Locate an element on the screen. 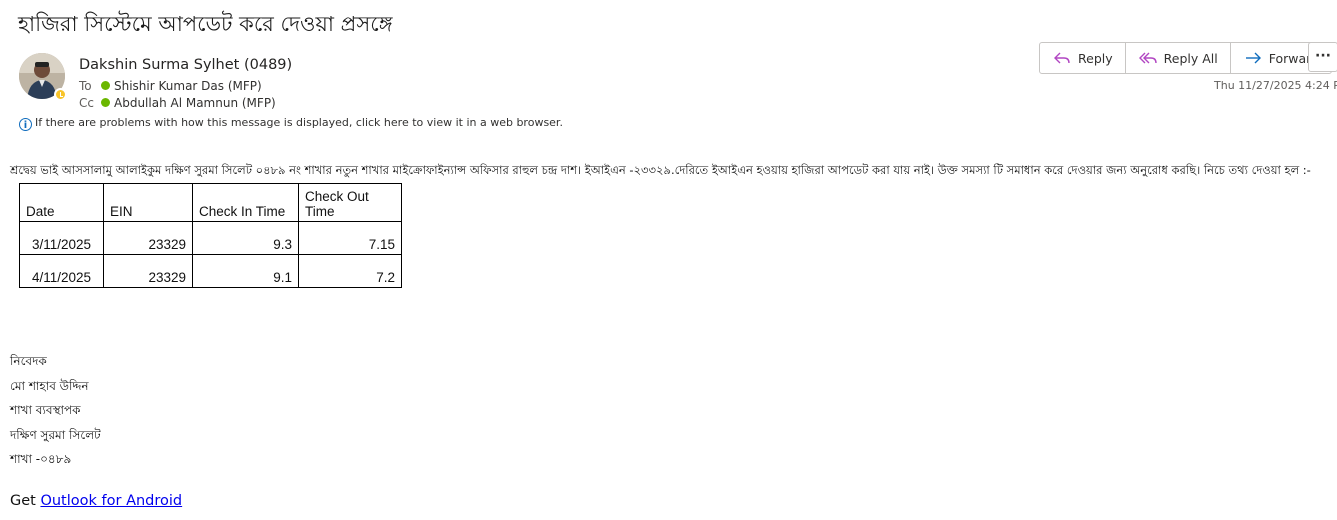 The image size is (1337, 520). cell-check-out: 7.2 is located at coordinates (350, 271).